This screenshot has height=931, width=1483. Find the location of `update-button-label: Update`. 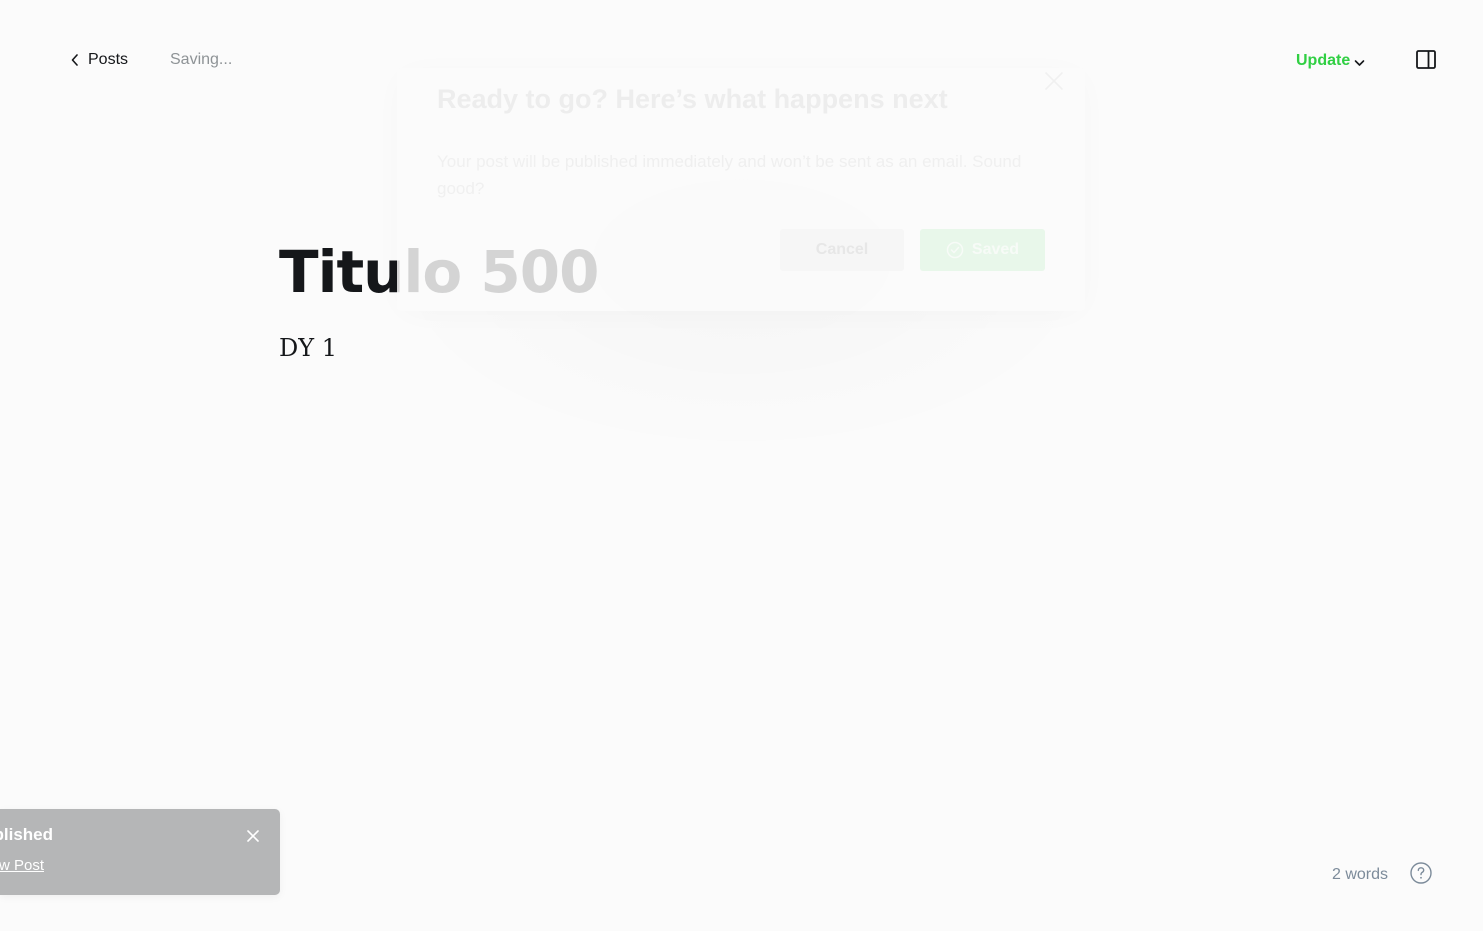

update-button-label: Update is located at coordinates (1323, 60).